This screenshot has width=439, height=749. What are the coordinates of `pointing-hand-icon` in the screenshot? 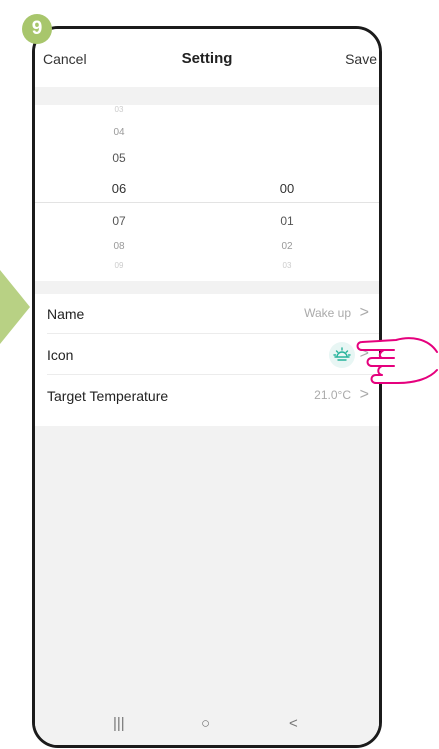 It's located at (397, 360).